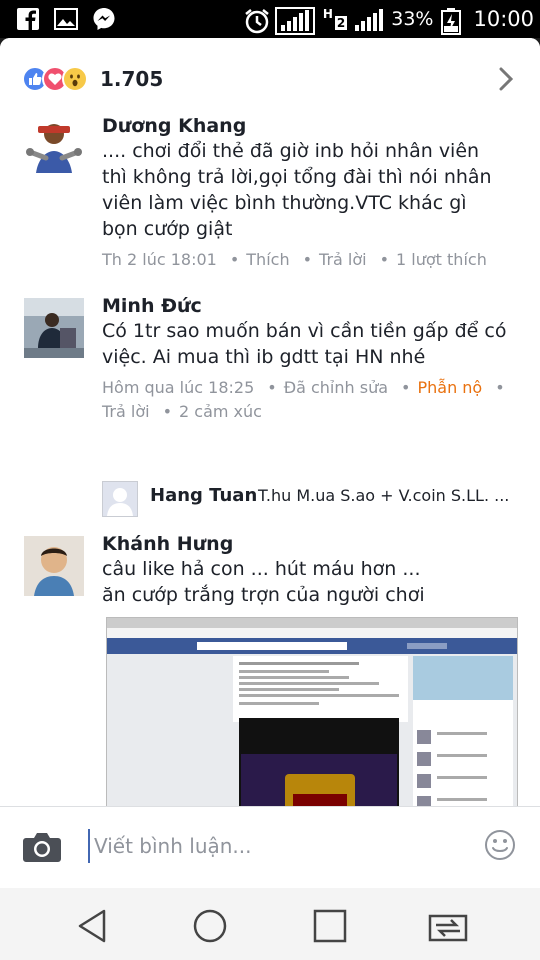 This screenshot has width=540, height=960. I want to click on battery-percent: 33%, so click(412, 19).